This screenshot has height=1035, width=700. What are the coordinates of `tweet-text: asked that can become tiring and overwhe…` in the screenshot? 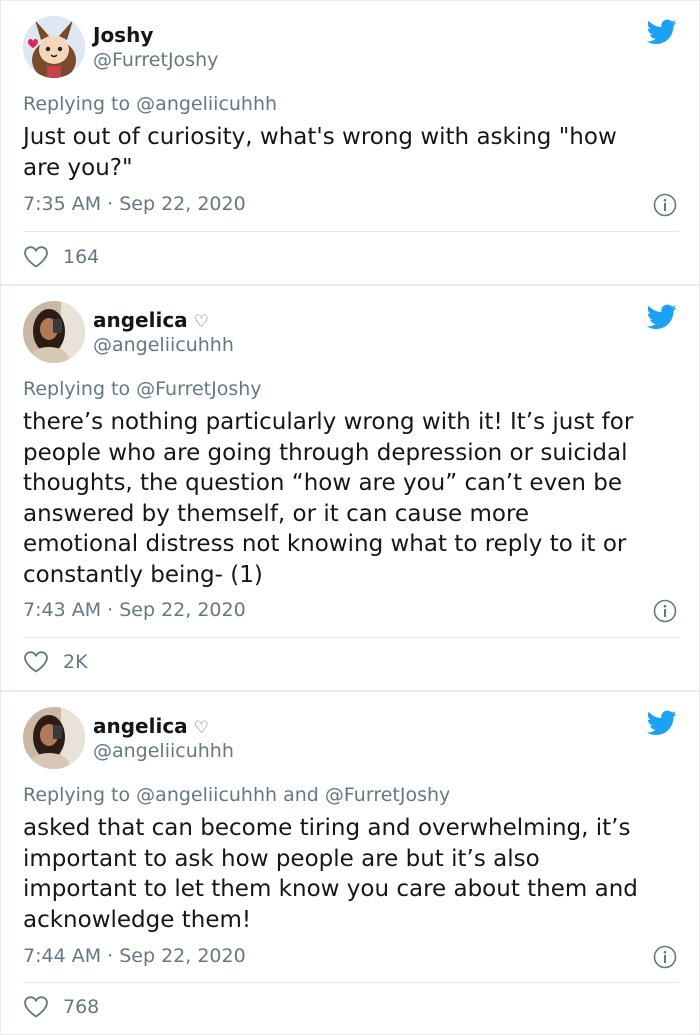 It's located at (351, 874).